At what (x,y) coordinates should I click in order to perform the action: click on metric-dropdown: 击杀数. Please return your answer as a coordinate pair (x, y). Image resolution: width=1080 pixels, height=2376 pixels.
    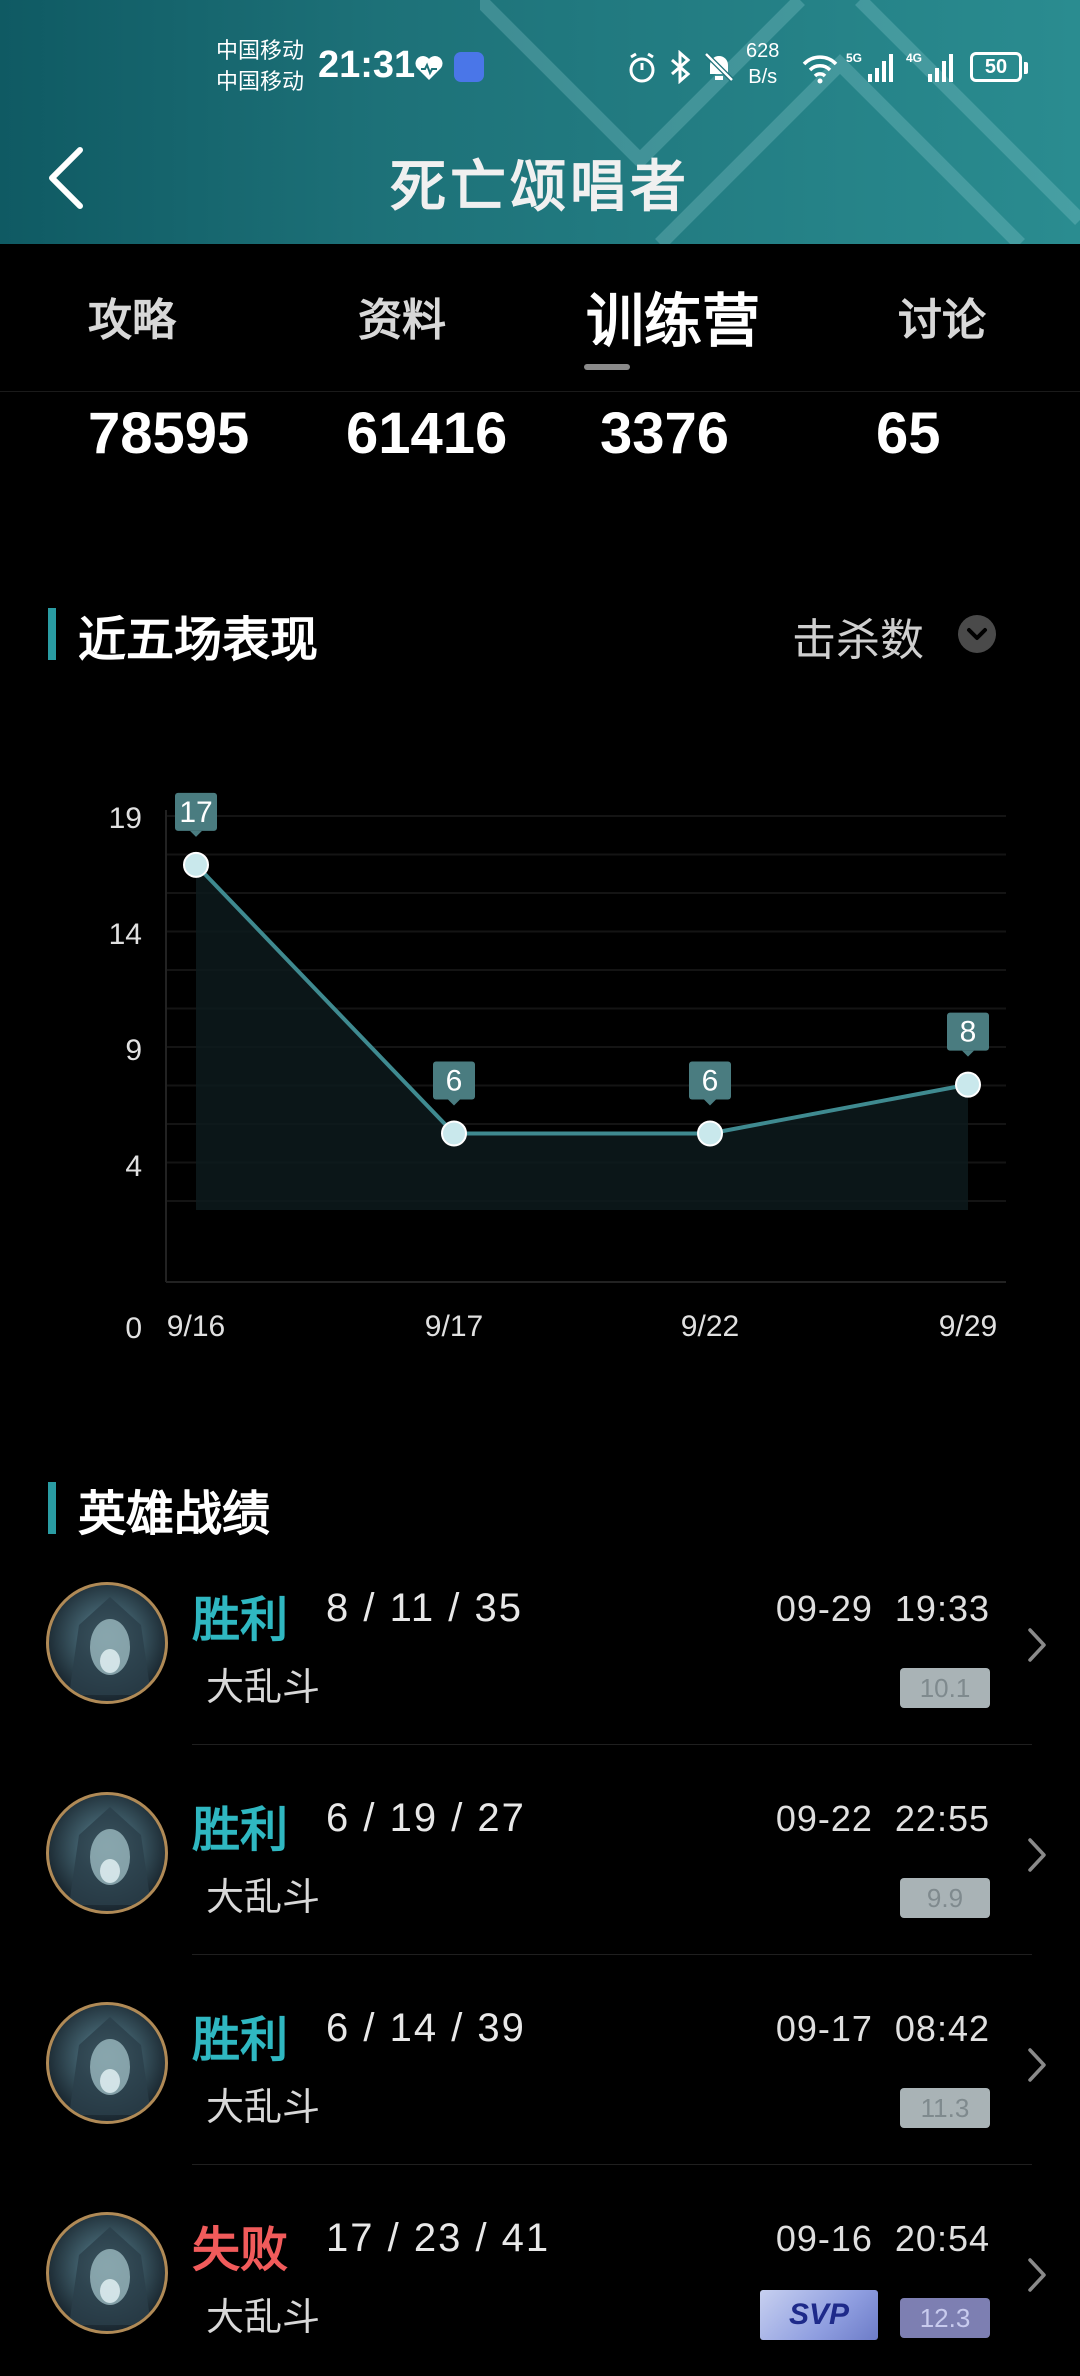
    Looking at the image, I should click on (858, 636).